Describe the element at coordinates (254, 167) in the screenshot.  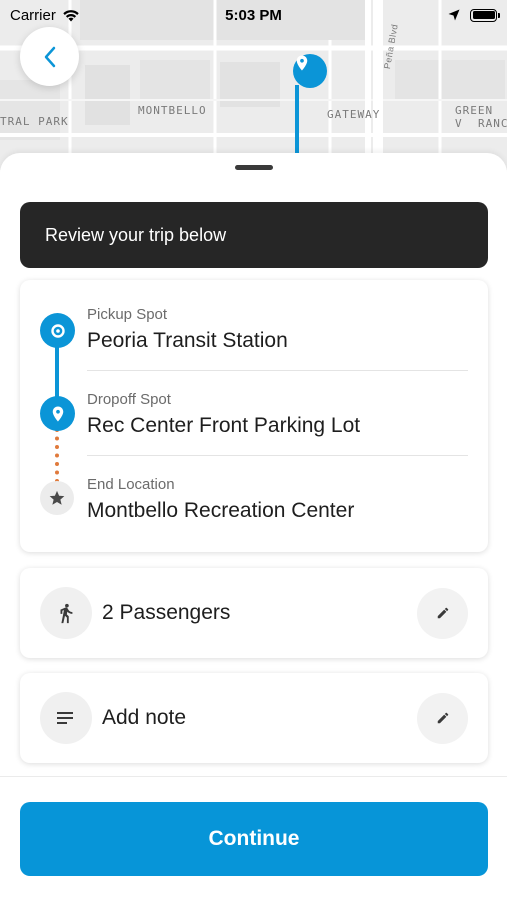
I see `sheet-grabber-handle` at that location.